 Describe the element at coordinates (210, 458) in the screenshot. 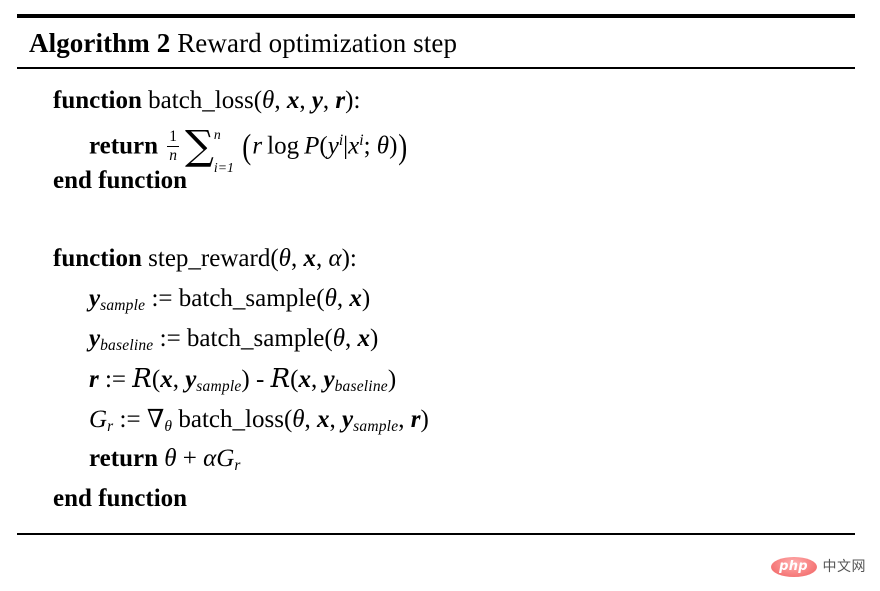

I see `symbol-alpha: α` at that location.